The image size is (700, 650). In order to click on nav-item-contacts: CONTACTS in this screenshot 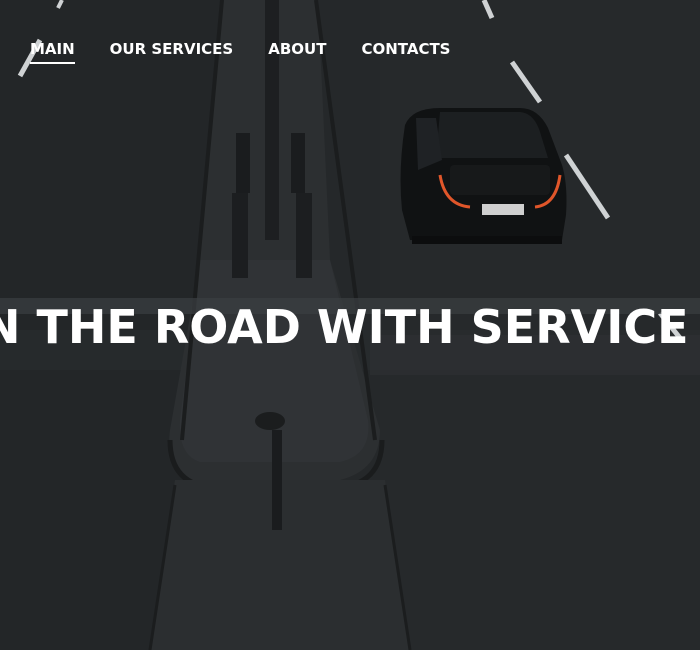, I will do `click(405, 49)`.